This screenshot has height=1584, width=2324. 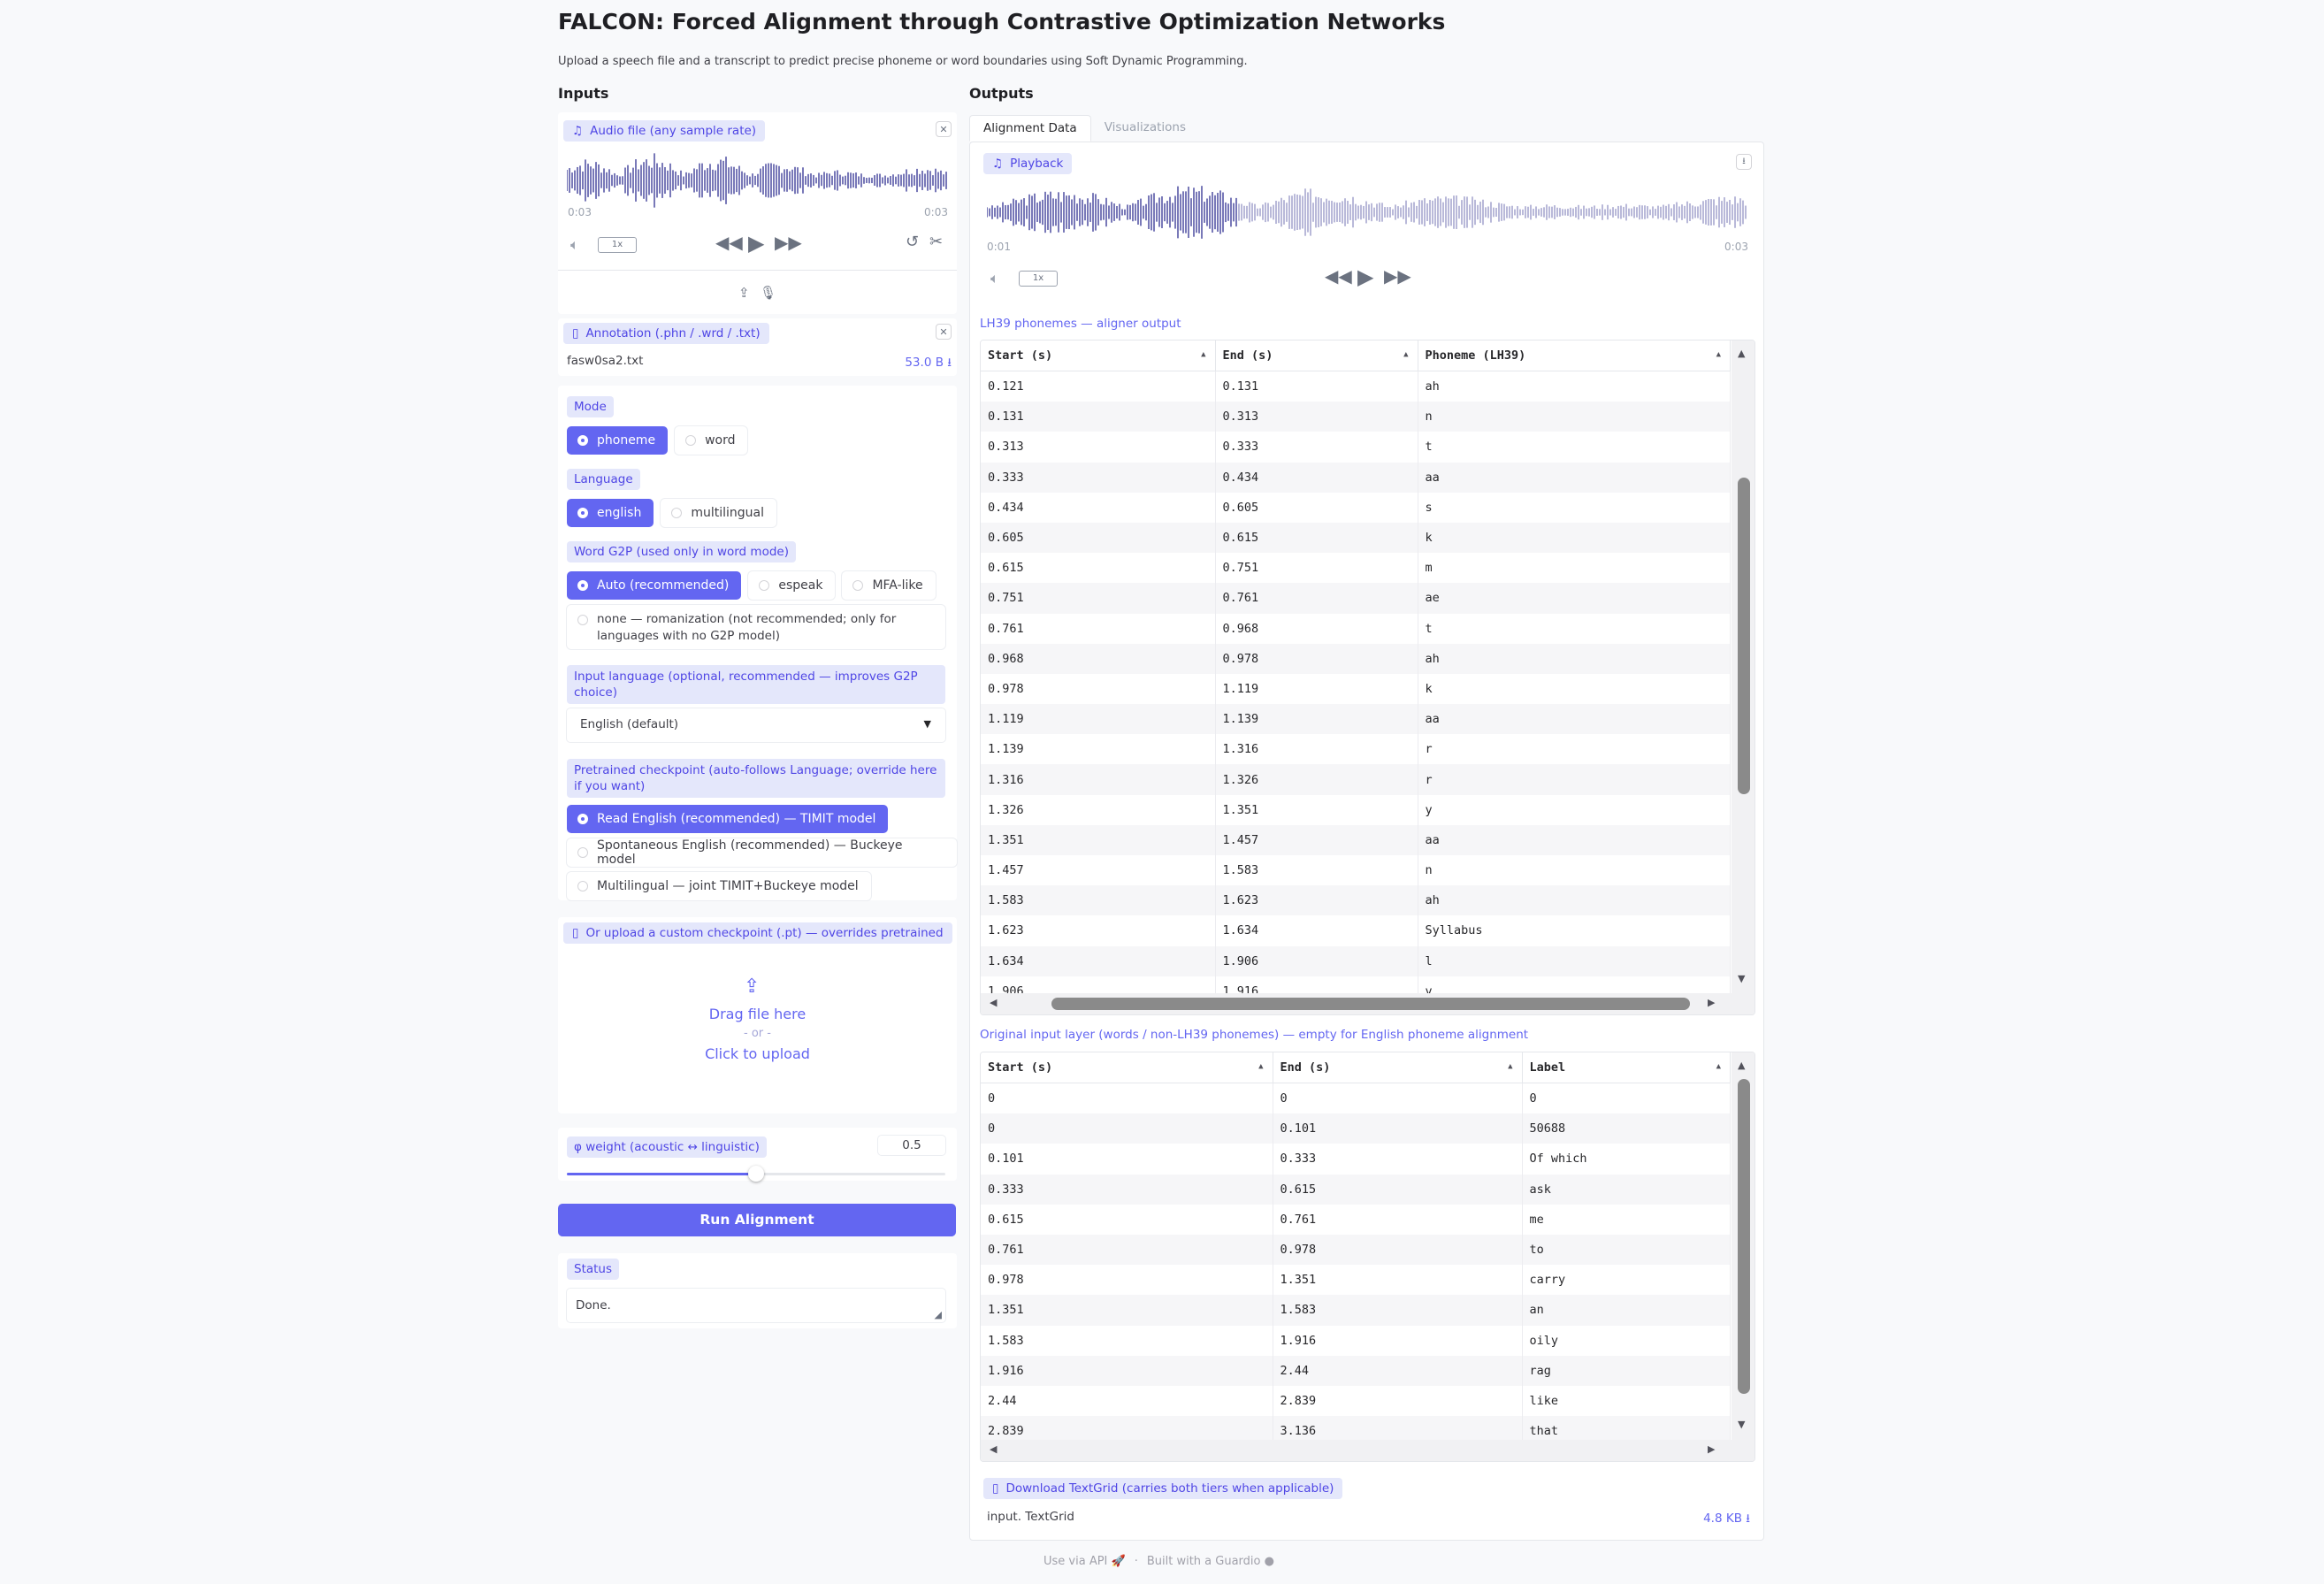 I want to click on table-row: 0.131 0.313 n, so click(x=1356, y=417).